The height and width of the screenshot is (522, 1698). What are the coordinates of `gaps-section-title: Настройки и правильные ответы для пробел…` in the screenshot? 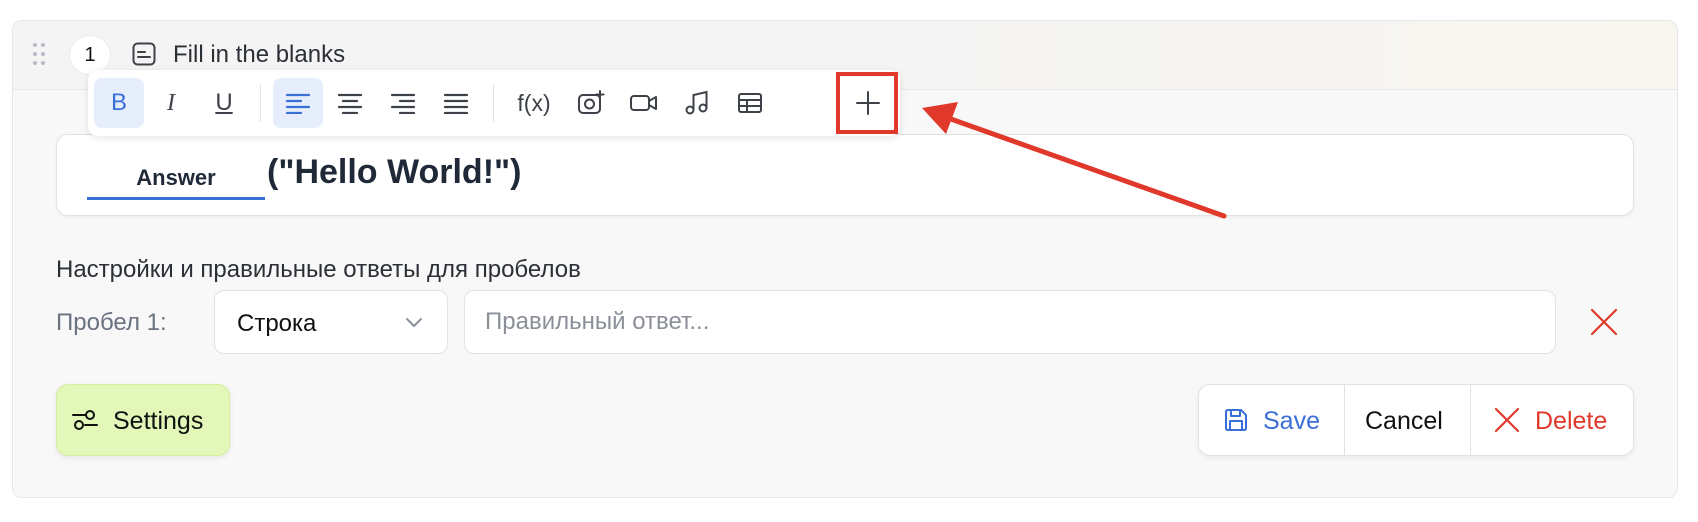 It's located at (318, 269).